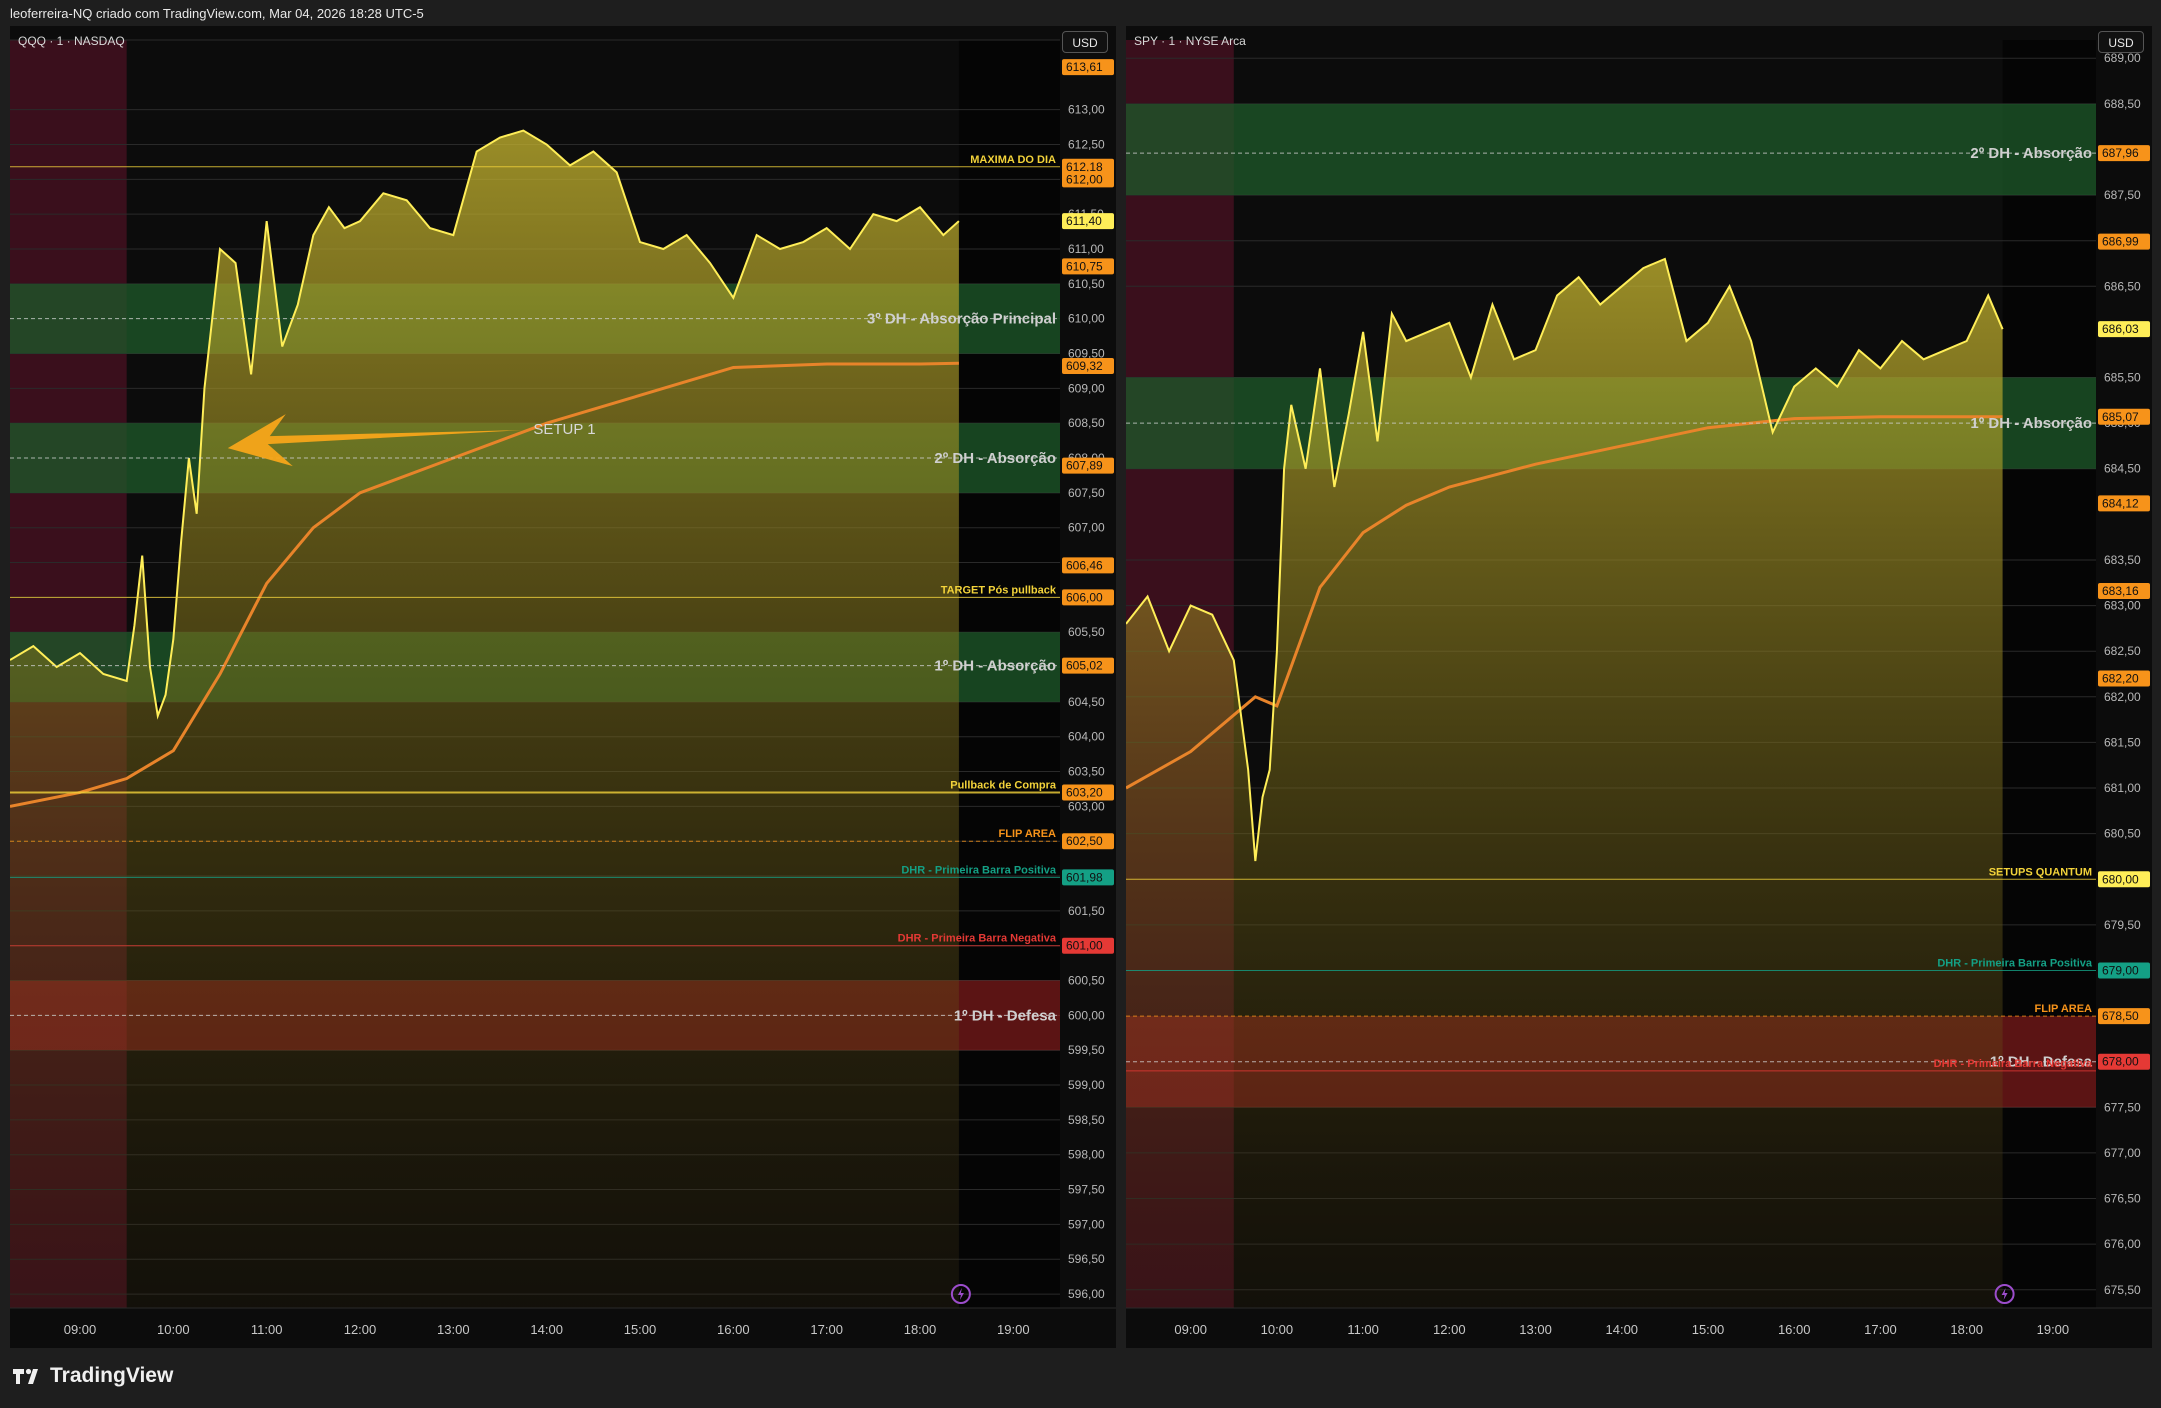  What do you see at coordinates (2122, 606) in the screenshot?
I see `spy-y-tick-9: 683,00` at bounding box center [2122, 606].